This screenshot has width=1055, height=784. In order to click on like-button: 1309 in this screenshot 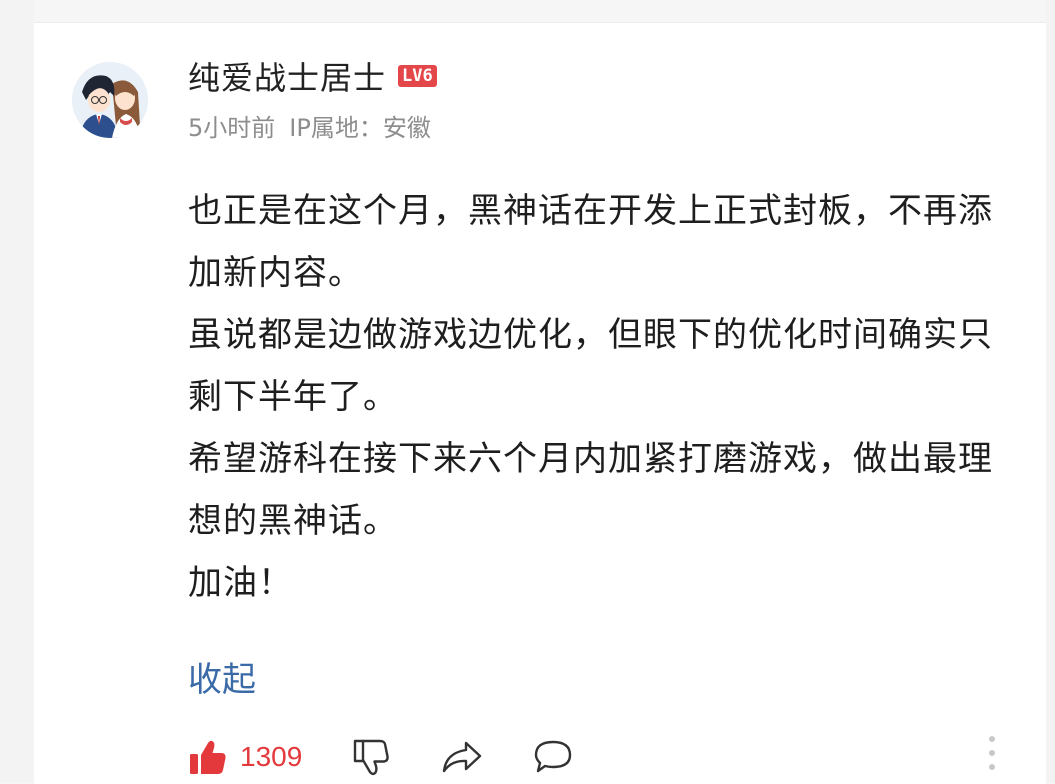, I will do `click(245, 757)`.